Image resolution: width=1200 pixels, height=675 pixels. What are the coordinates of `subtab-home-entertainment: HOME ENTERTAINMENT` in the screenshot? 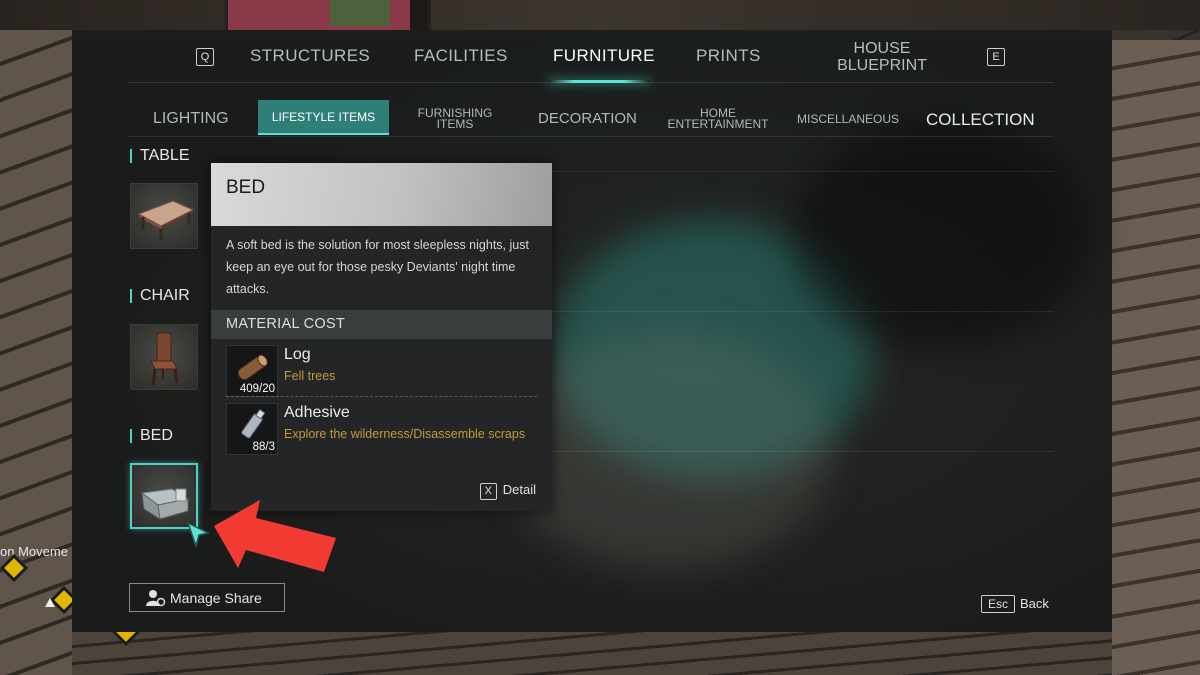 It's located at (718, 119).